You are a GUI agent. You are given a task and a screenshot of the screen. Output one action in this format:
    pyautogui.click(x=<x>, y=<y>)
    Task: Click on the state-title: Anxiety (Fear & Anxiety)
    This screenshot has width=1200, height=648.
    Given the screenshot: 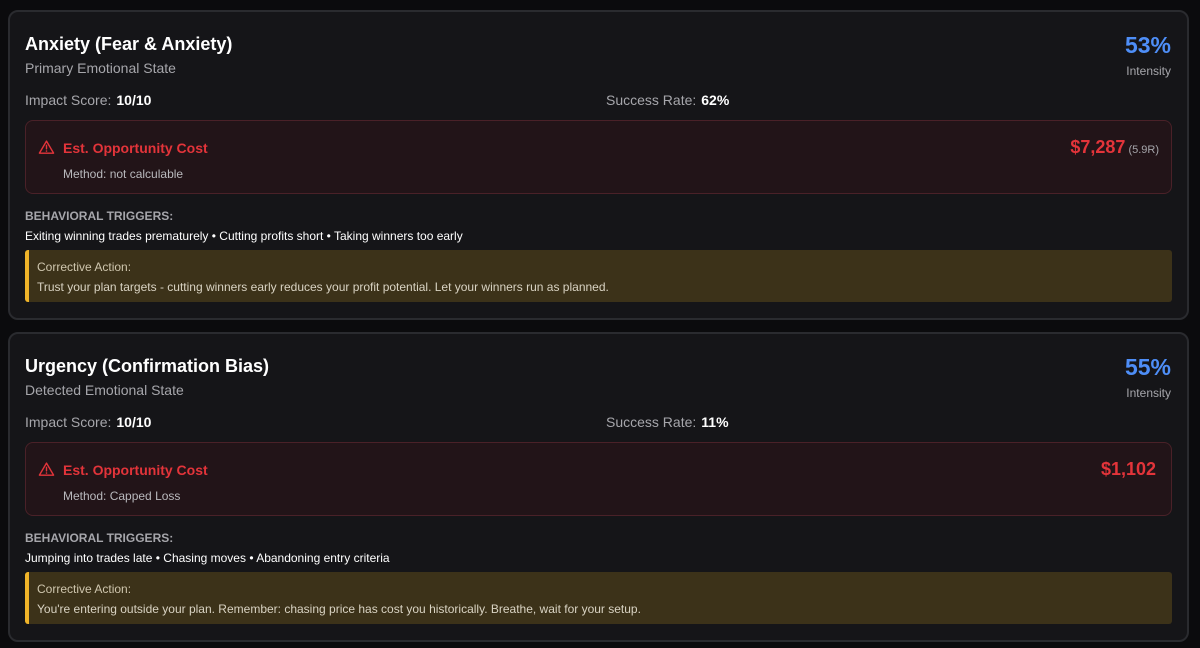 What is the action you would take?
    pyautogui.click(x=129, y=44)
    